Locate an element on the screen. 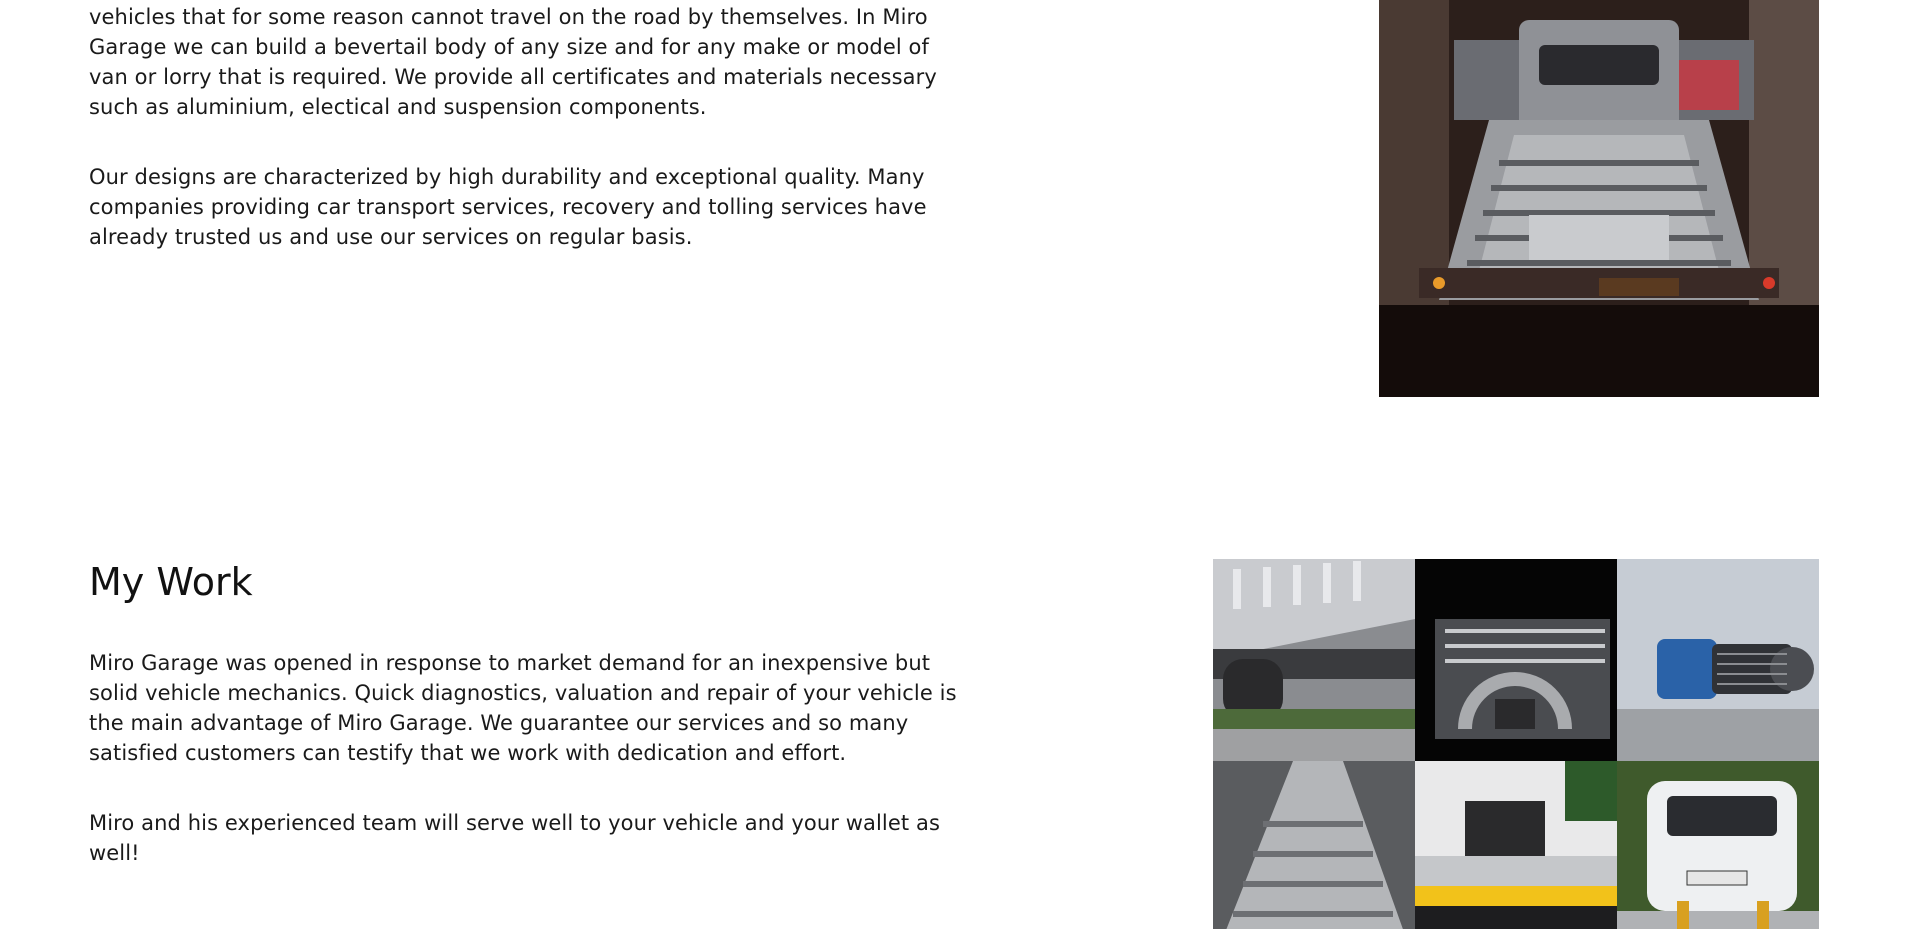 The image size is (1929, 929). section-title: My Work is located at coordinates (171, 582).